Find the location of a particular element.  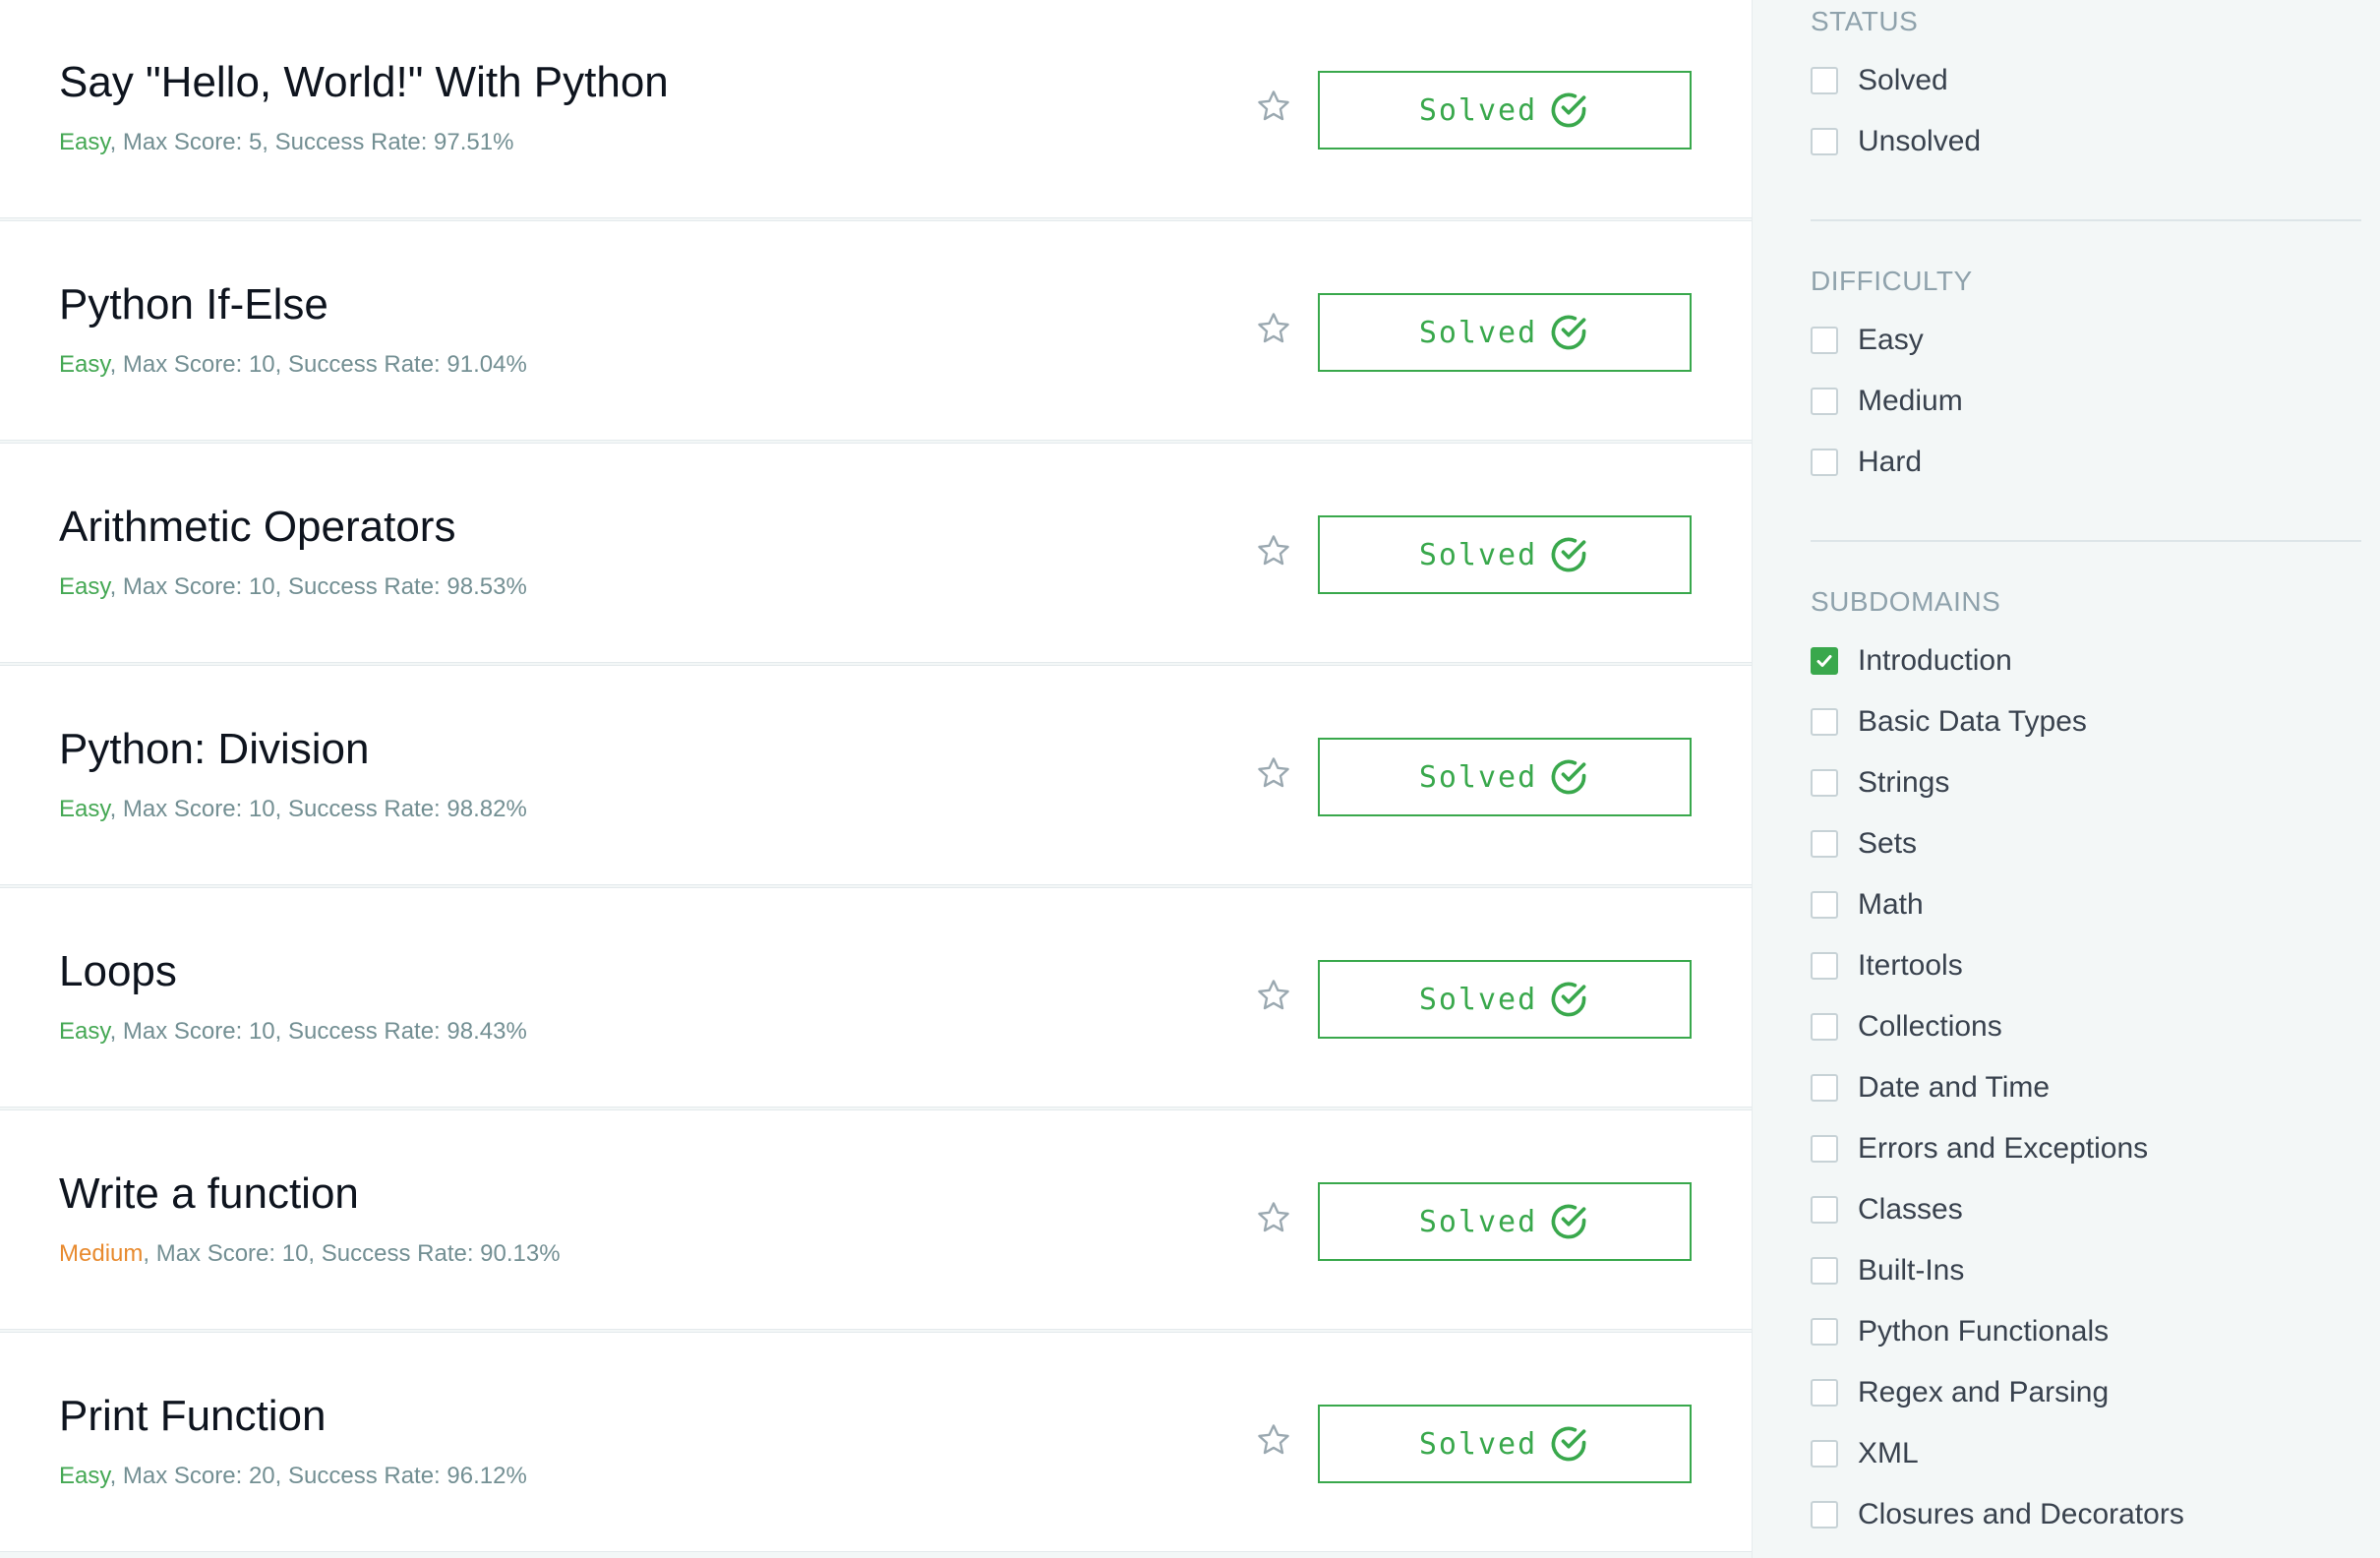

difficulty-section-title: DIFFICULTY is located at coordinates (1892, 281).